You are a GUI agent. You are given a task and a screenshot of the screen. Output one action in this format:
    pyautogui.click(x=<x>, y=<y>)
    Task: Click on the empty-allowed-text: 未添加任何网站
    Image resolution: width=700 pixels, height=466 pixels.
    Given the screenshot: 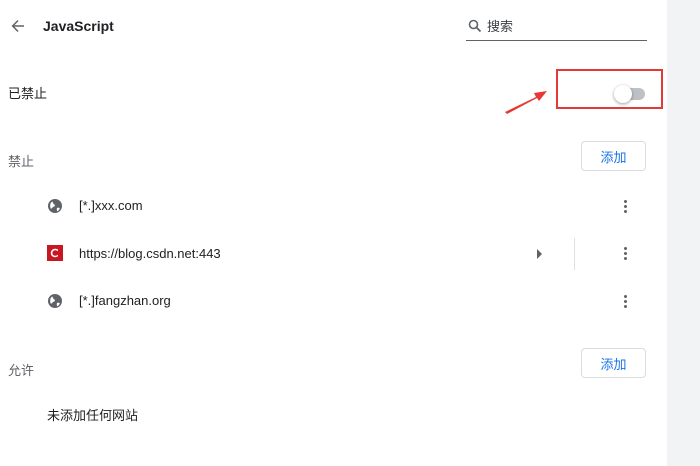 What is the action you would take?
    pyautogui.click(x=93, y=415)
    